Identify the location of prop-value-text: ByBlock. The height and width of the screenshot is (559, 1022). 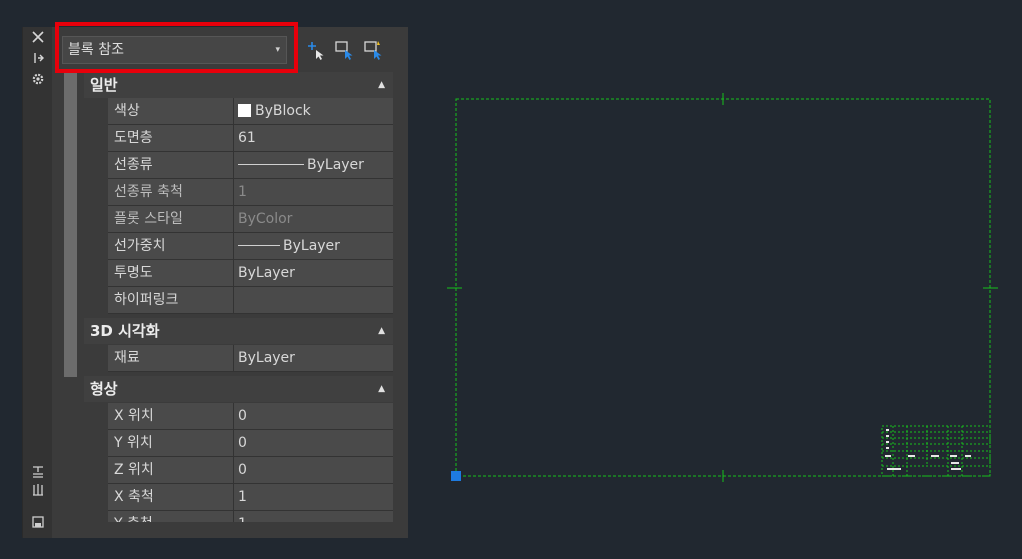
(283, 111).